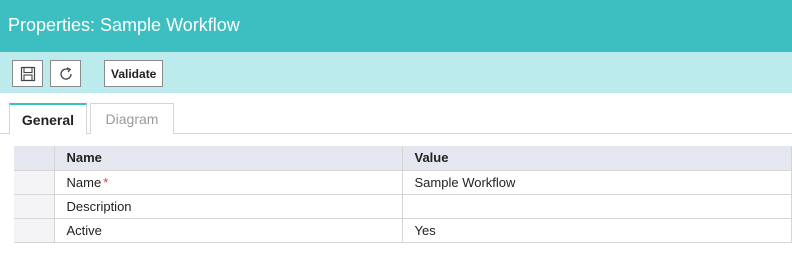 The image size is (792, 270). Describe the element at coordinates (597, 182) in the screenshot. I see `property-value-cell: Sample Workflow` at that location.